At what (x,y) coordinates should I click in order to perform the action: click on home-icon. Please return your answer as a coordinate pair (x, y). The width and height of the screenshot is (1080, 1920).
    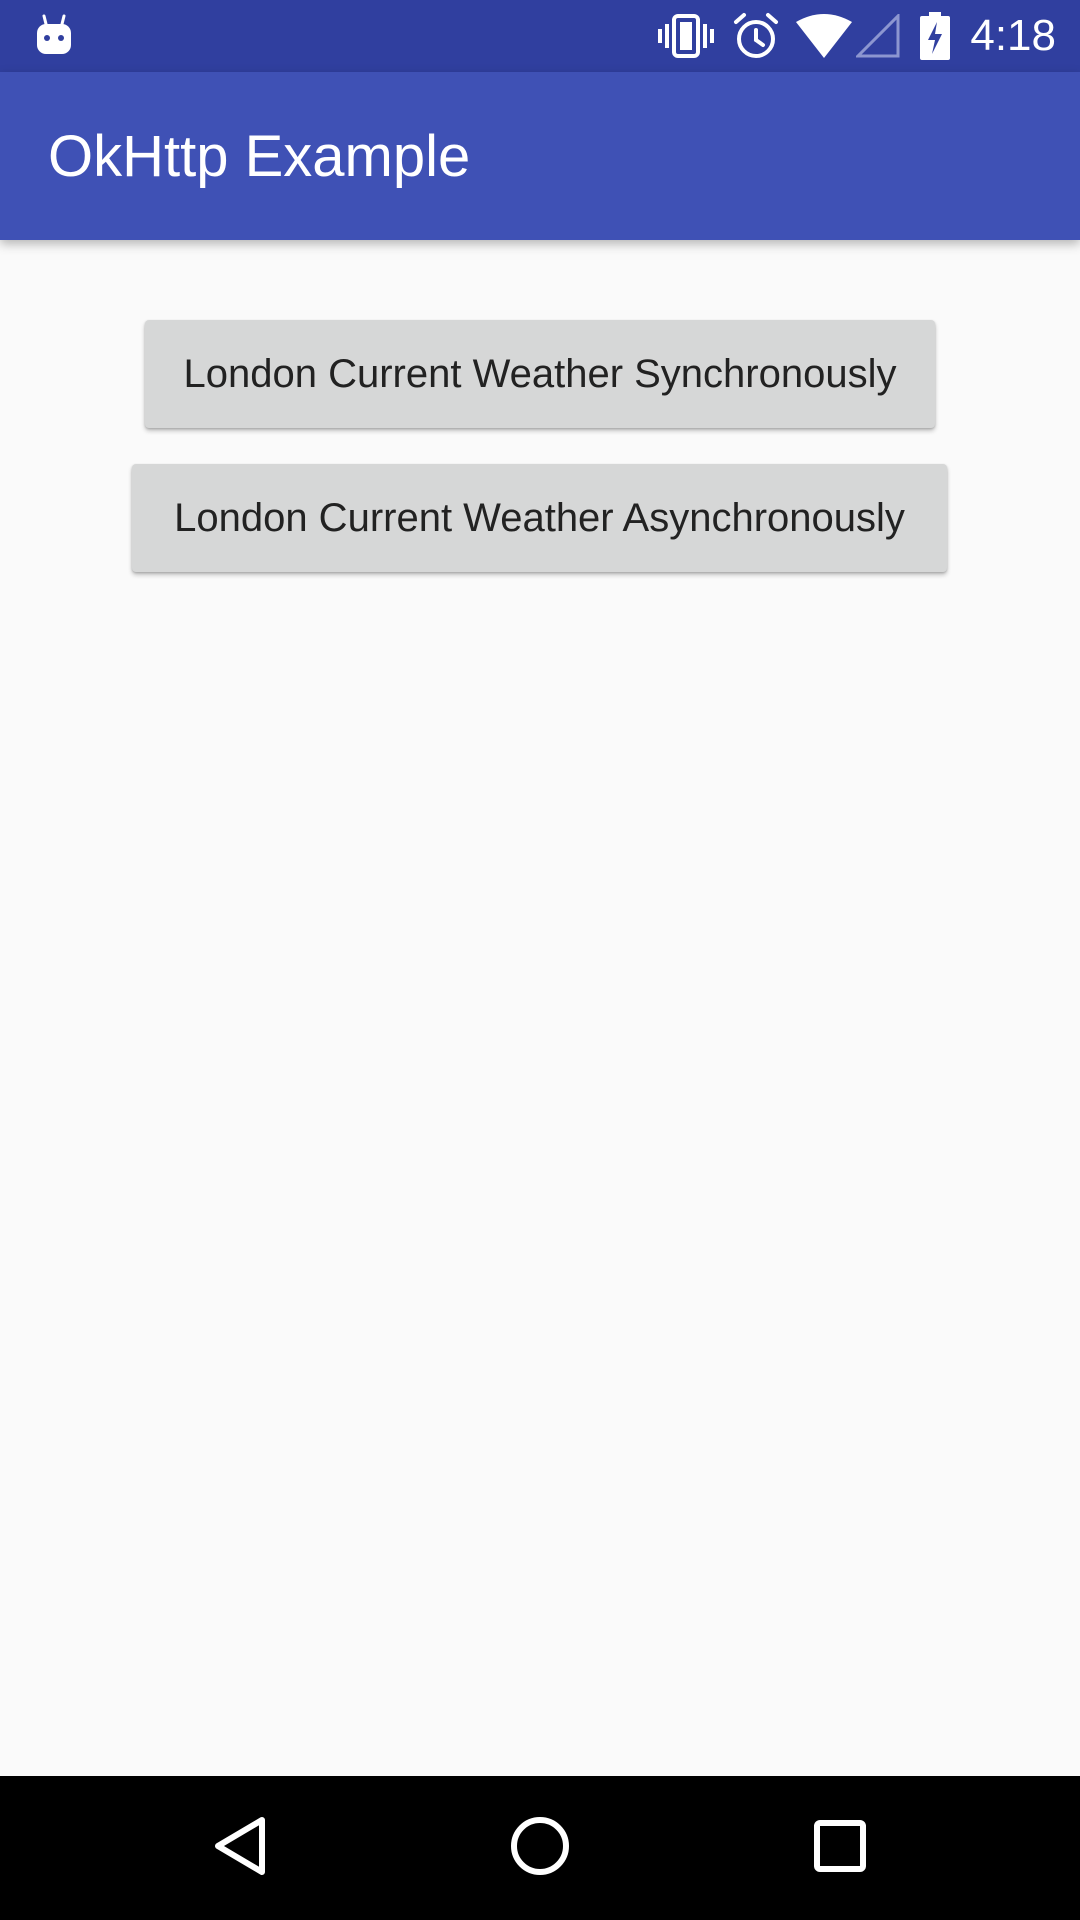
    Looking at the image, I should click on (540, 1848).